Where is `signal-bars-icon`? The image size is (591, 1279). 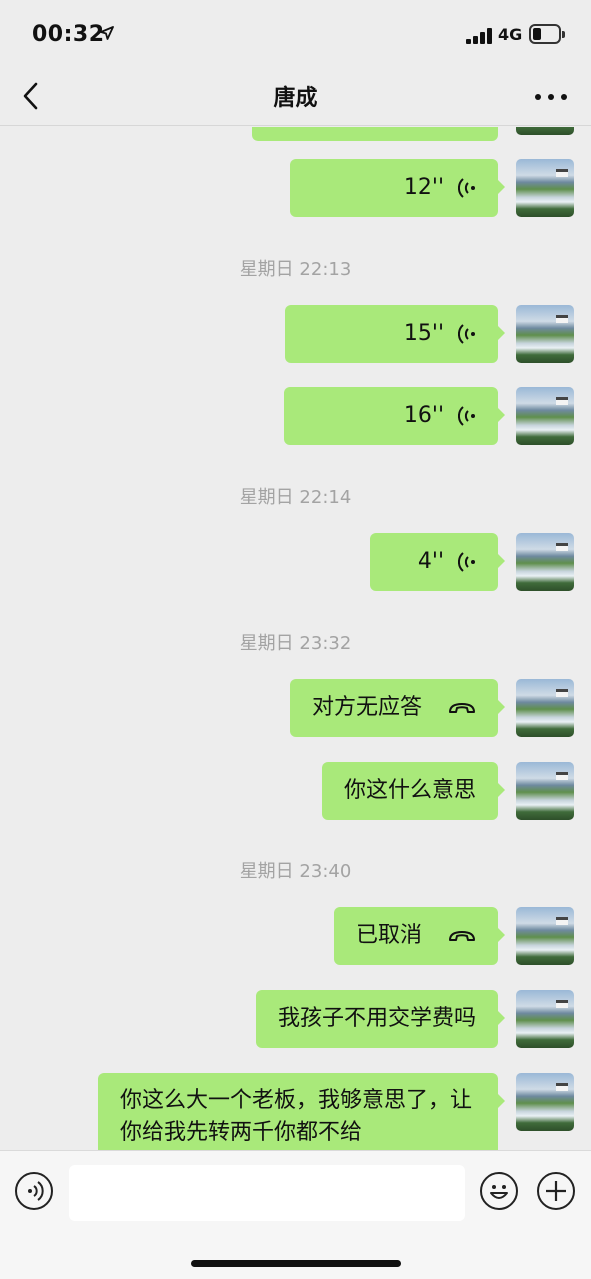 signal-bars-icon is located at coordinates (480, 36).